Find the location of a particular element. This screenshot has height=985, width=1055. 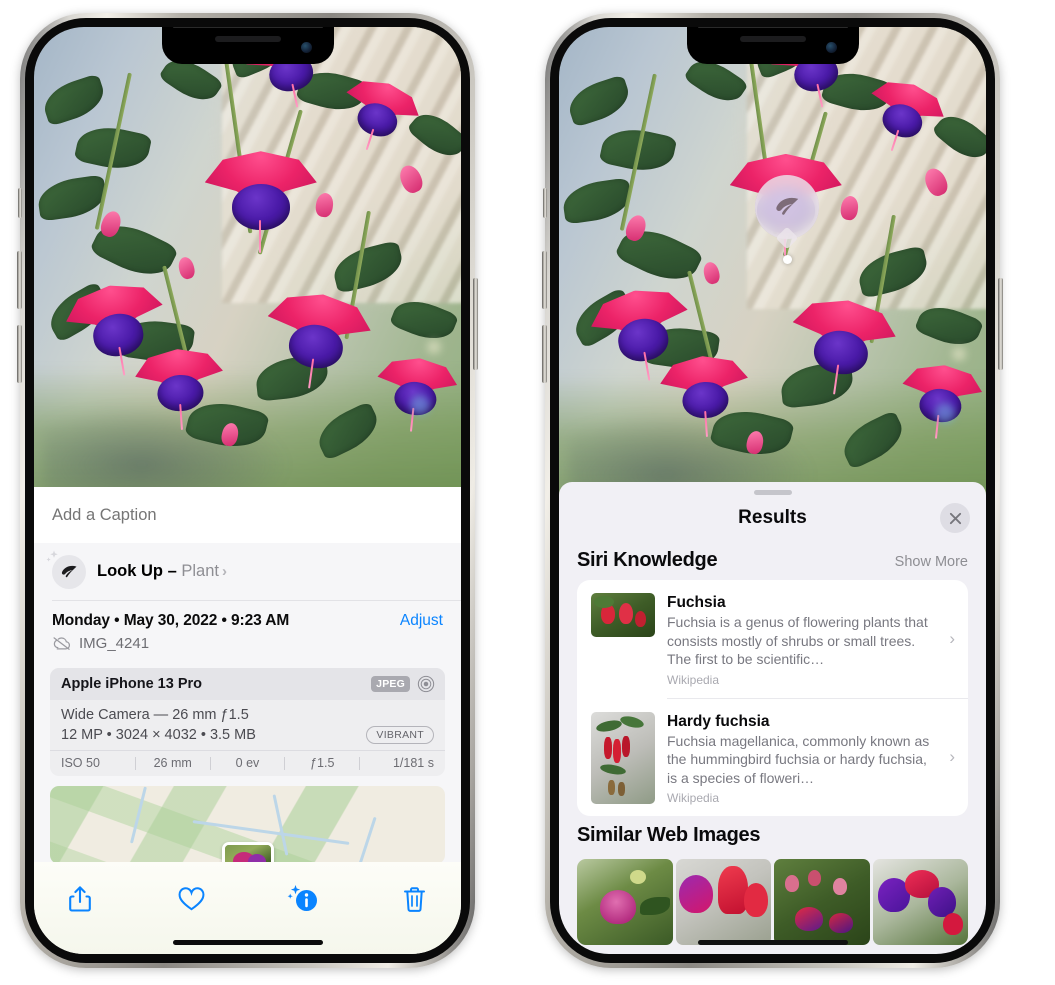

file-name: IMG_4241 is located at coordinates (114, 643).